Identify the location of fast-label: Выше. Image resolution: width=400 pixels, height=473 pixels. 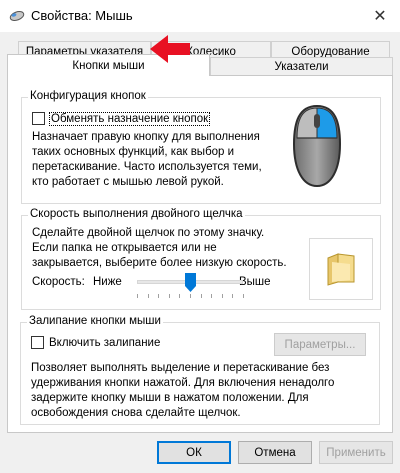
(255, 282).